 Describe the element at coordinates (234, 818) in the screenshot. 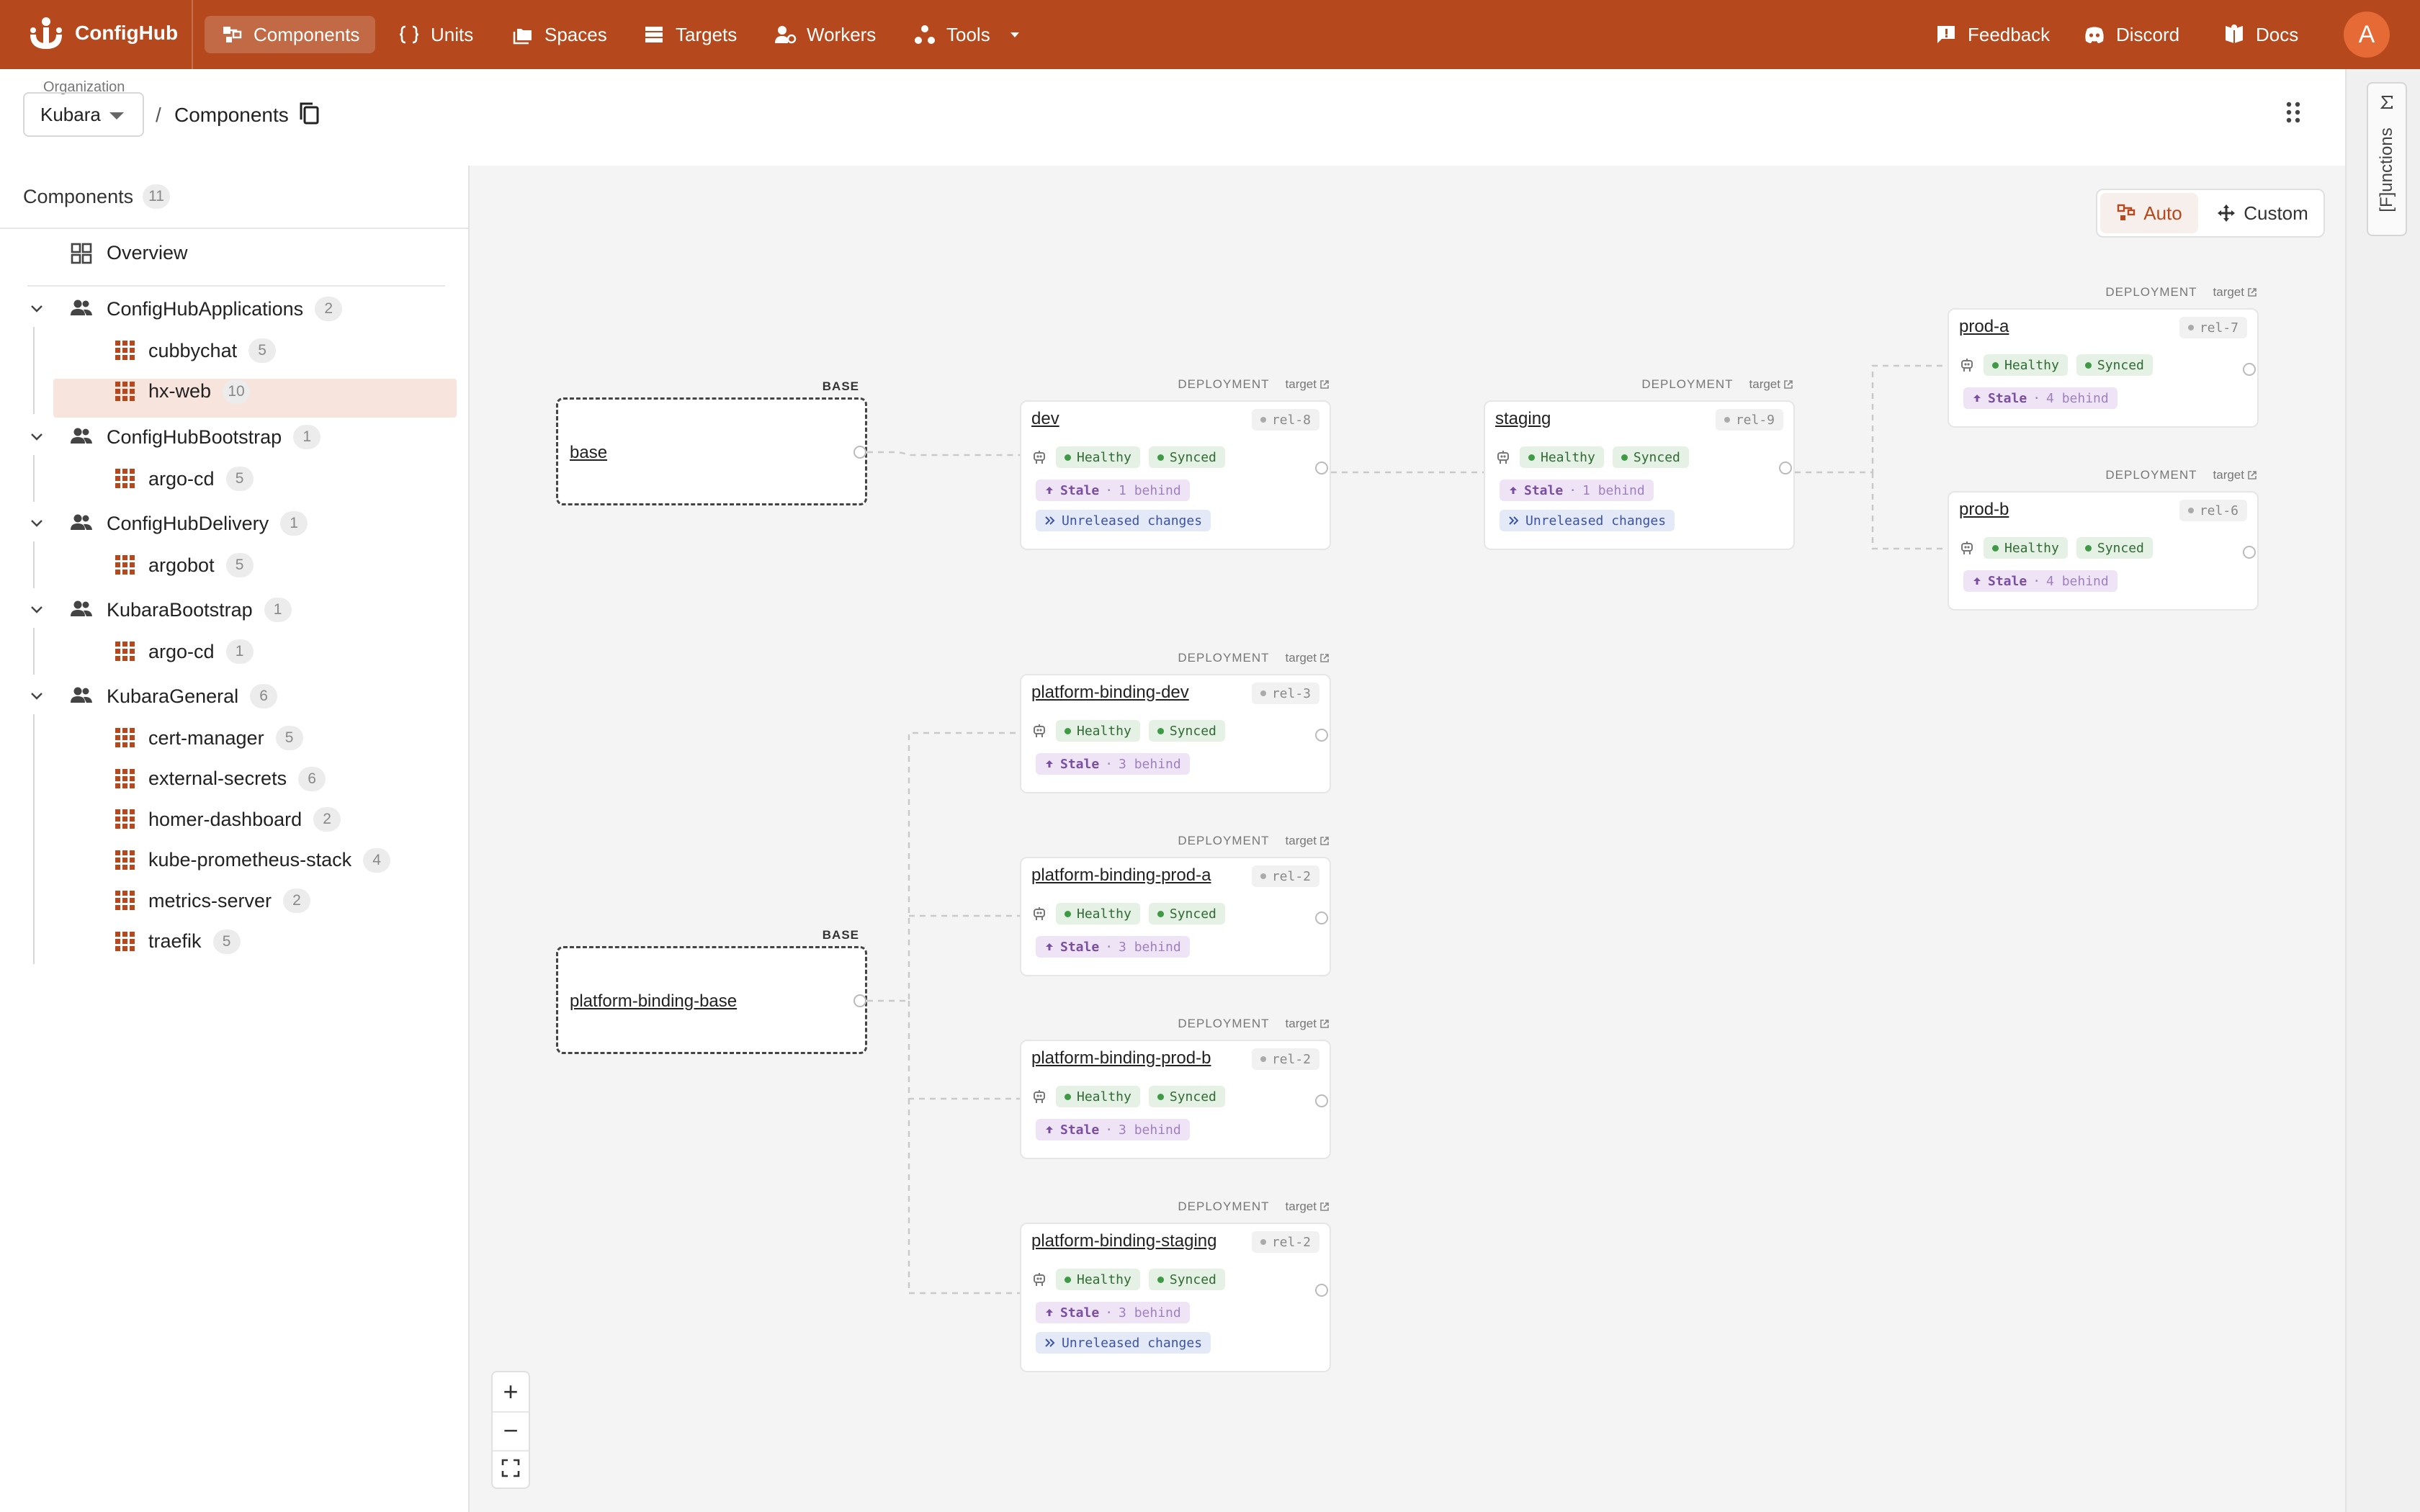

I see `sidebar-item-homer-dashboard: homer-dashboard 2` at that location.